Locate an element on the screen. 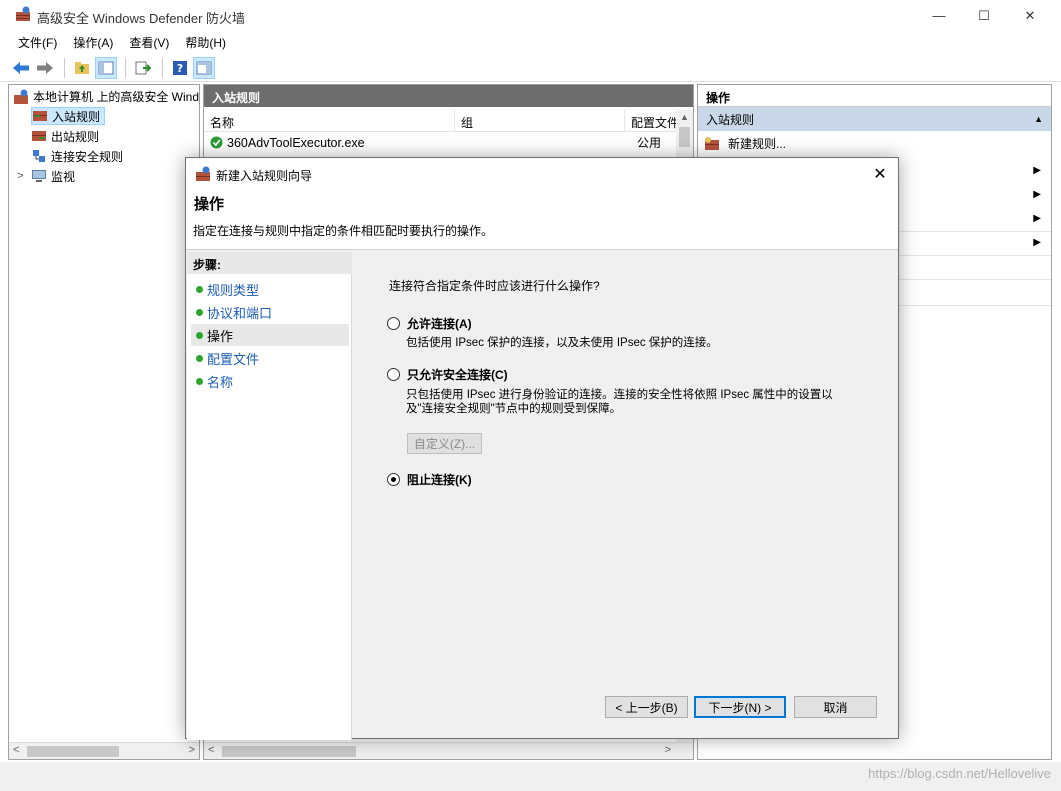 The width and height of the screenshot is (1061, 791). enabled-check-icon is located at coordinates (216, 142).